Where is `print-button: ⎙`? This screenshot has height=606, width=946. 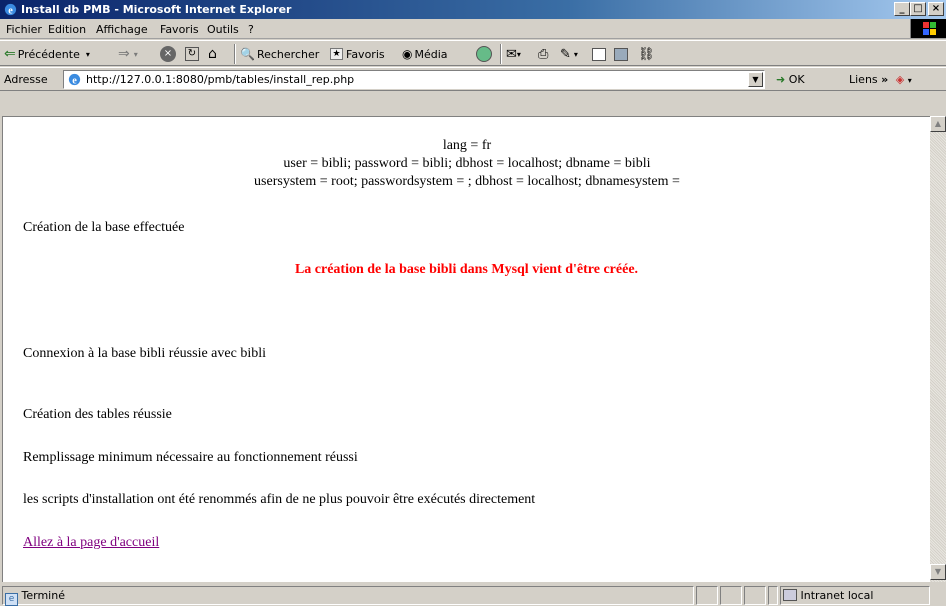
print-button: ⎙ is located at coordinates (543, 54).